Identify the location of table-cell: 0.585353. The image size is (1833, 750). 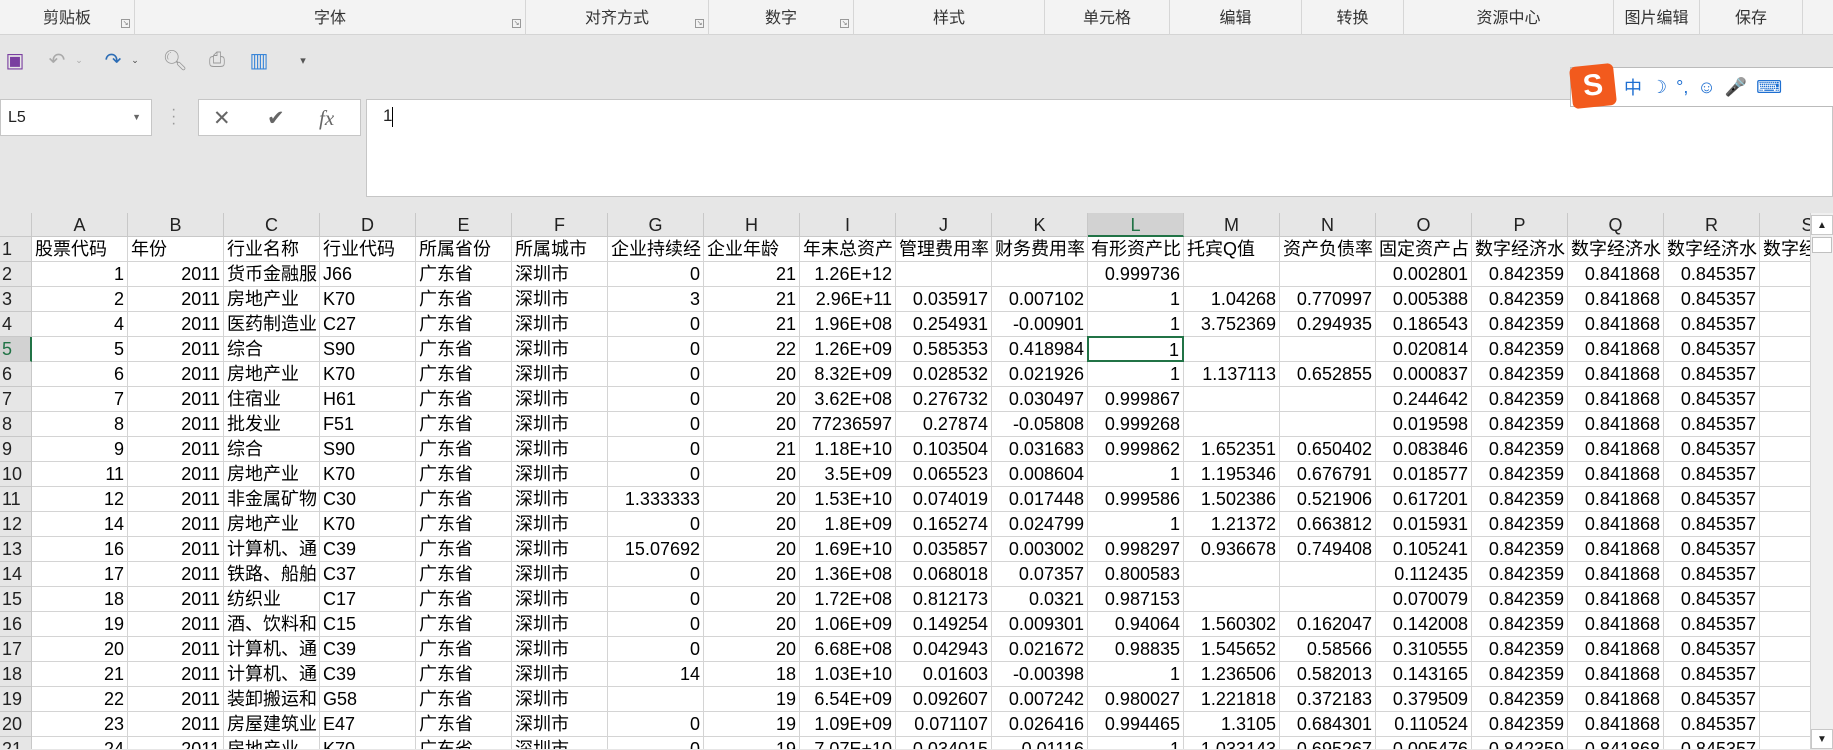
(944, 349).